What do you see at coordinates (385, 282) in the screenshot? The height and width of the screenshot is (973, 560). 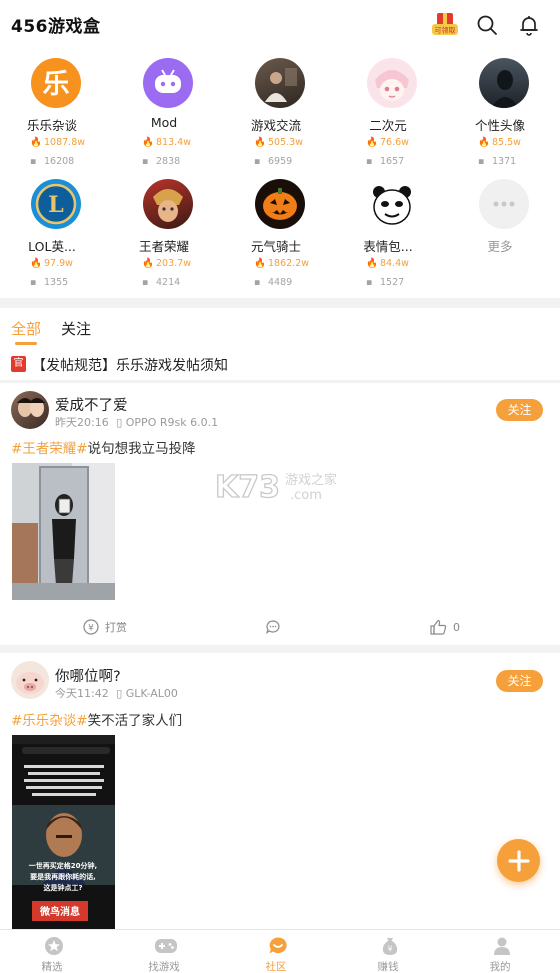 I see `category-posts: ▪ 1527` at bounding box center [385, 282].